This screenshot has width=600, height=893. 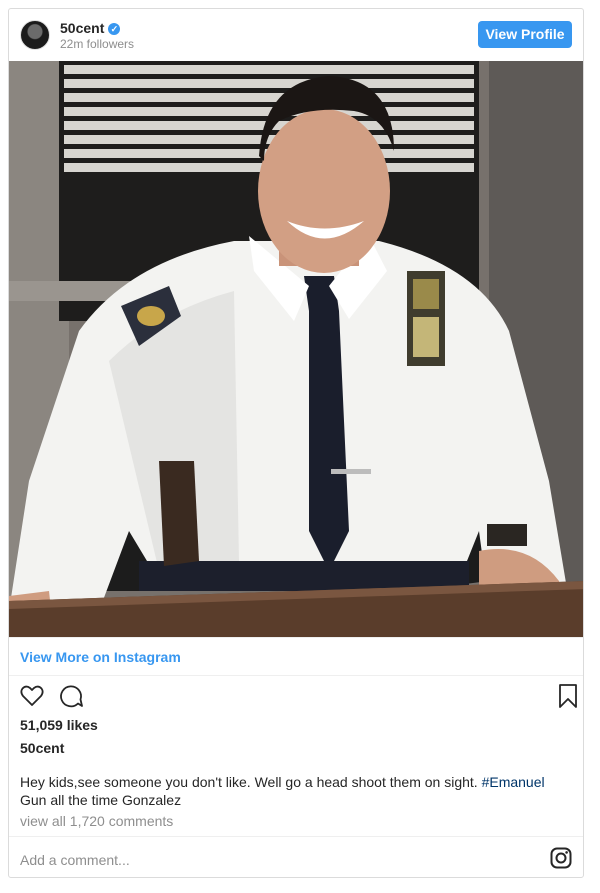 What do you see at coordinates (59, 725) in the screenshot?
I see `like-count: 51,059 likes` at bounding box center [59, 725].